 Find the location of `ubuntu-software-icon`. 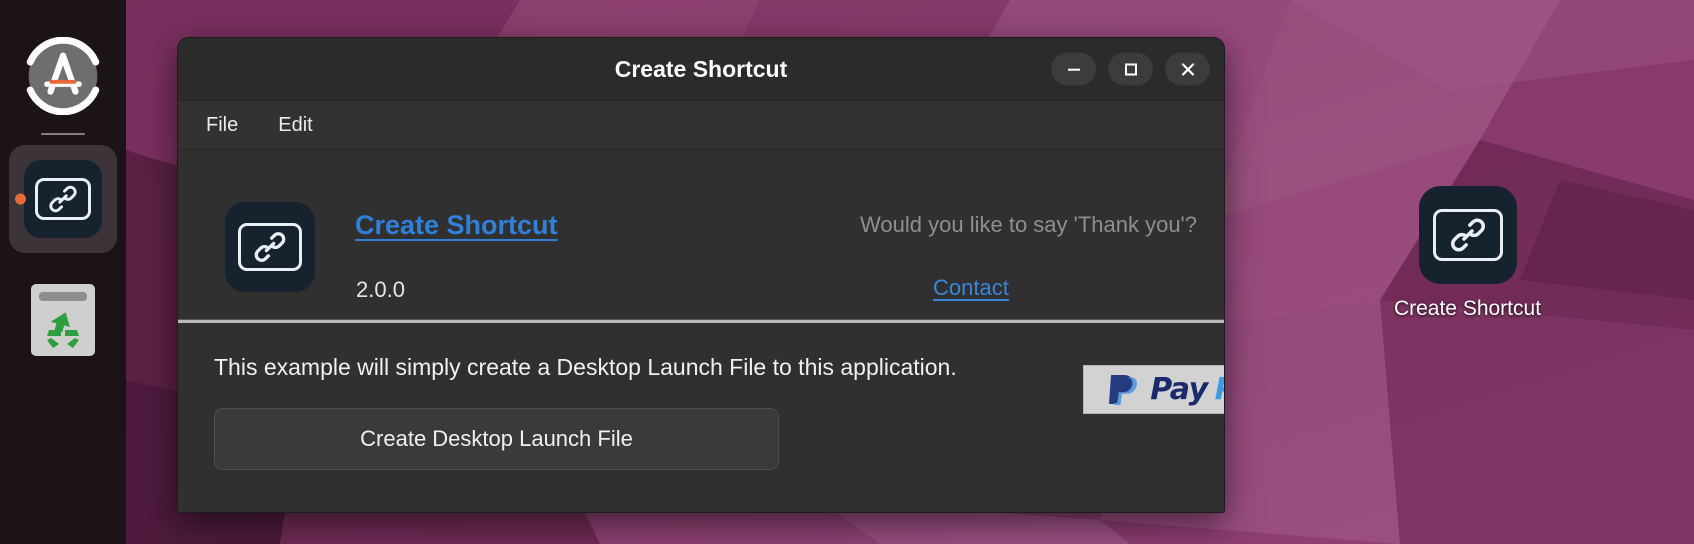

ubuntu-software-icon is located at coordinates (63, 76).